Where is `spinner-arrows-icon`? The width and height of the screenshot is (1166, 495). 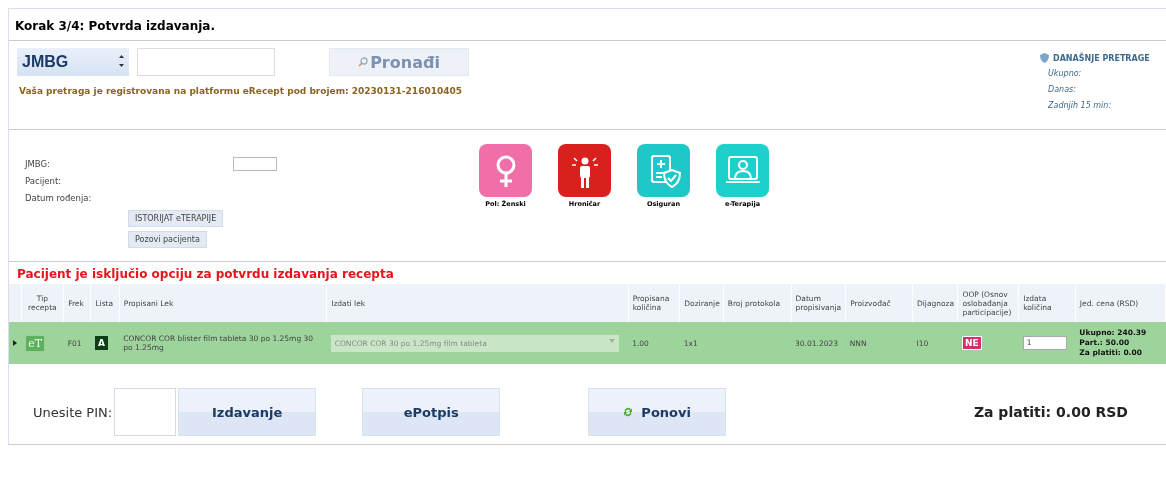 spinner-arrows-icon is located at coordinates (121, 61).